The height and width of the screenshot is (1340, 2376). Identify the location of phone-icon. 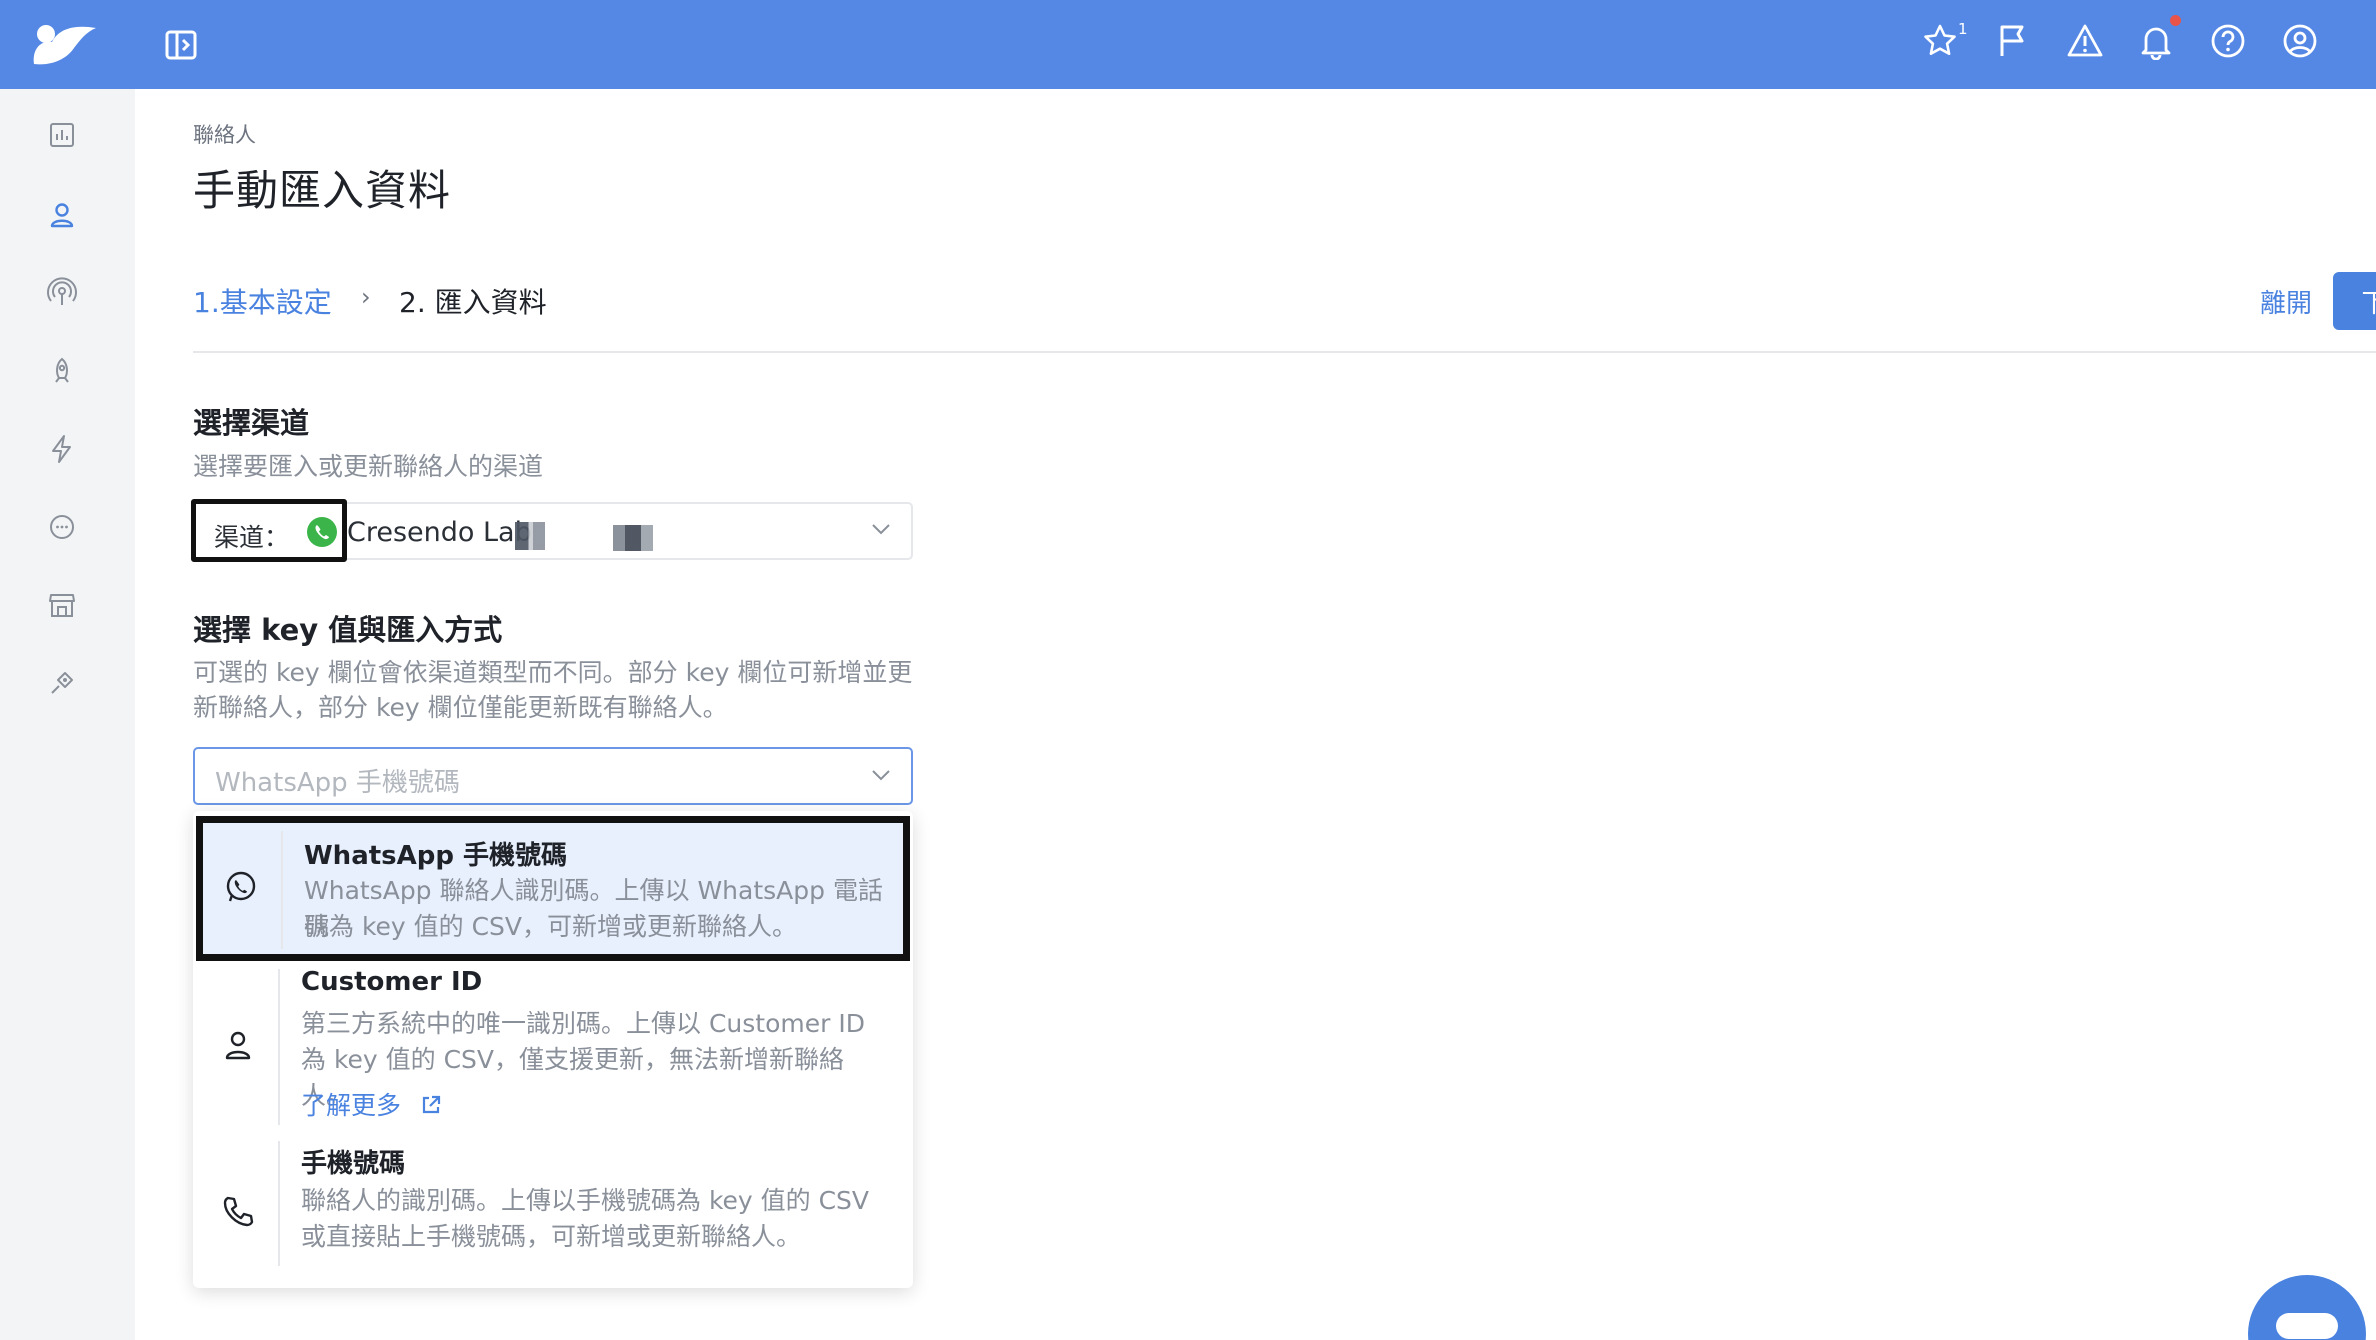
(238, 1211).